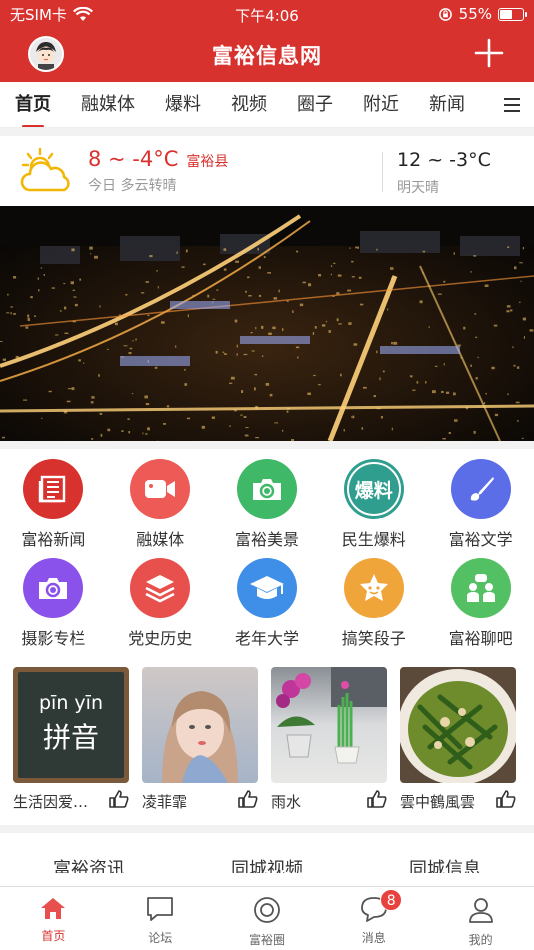 This screenshot has width=534, height=950. I want to click on nav-label: 论坛, so click(160, 938).